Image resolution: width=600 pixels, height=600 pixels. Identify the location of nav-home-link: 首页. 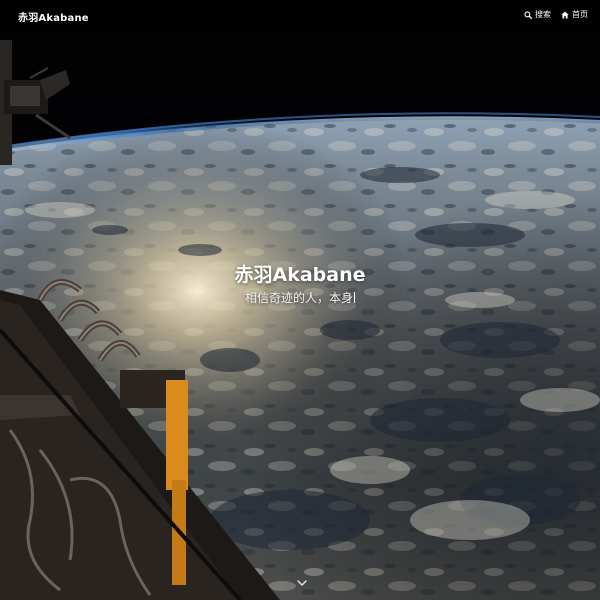
(574, 14).